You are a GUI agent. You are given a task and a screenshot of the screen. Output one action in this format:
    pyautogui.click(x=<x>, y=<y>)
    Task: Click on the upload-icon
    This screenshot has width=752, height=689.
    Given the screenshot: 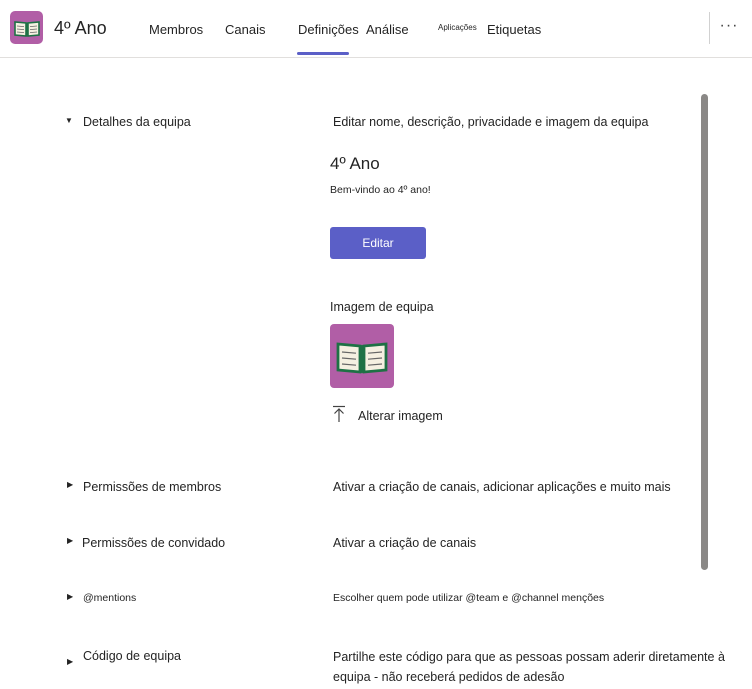 What is the action you would take?
    pyautogui.click(x=339, y=414)
    